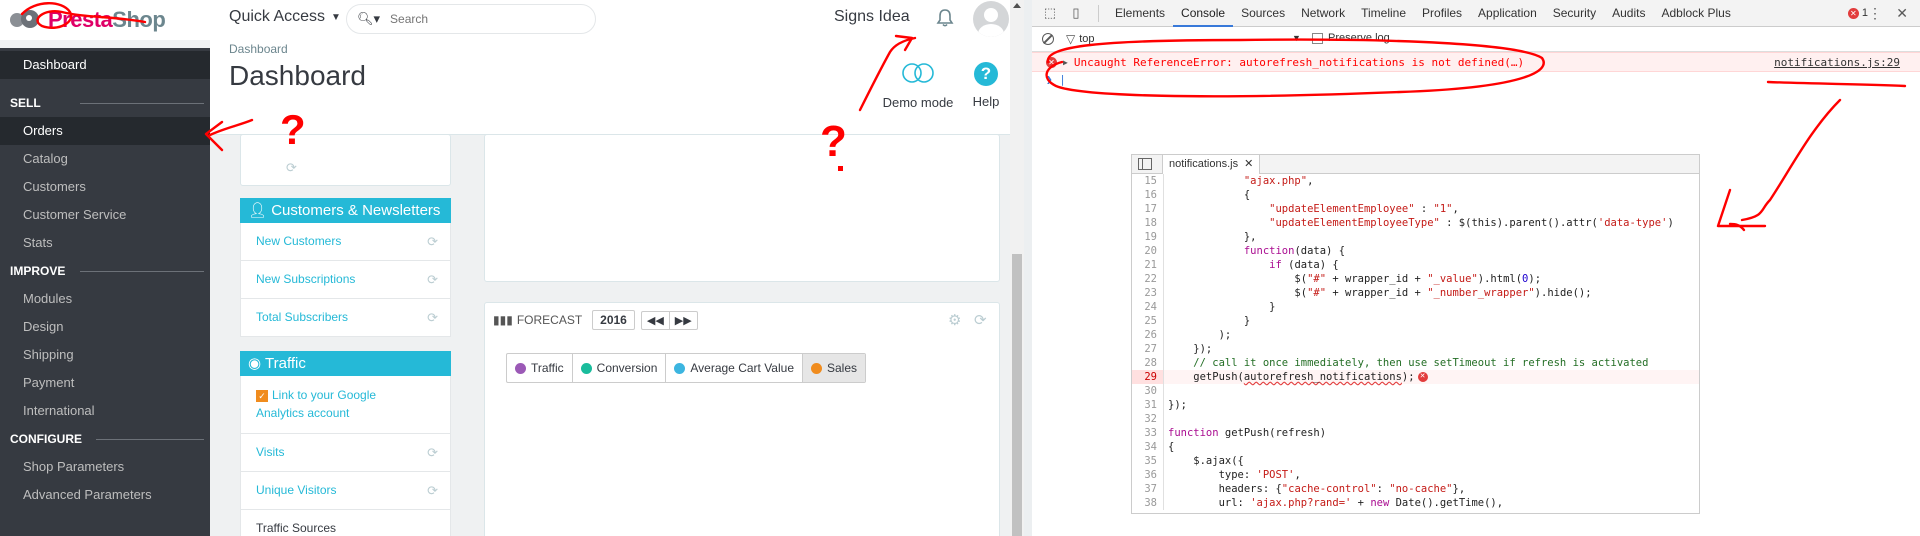 The image size is (1920, 536). Describe the element at coordinates (345, 453) in the screenshot. I see `list-item: Visits ⟳` at that location.